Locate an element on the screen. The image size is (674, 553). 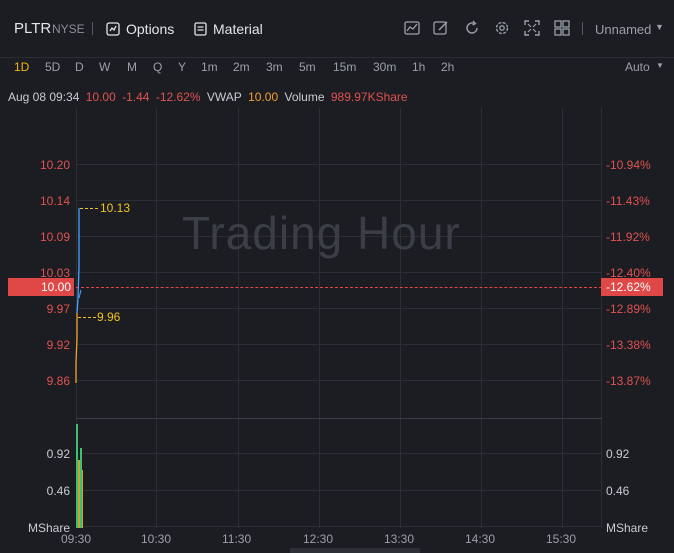
volume-value: 989.97KShare is located at coordinates (369, 97).